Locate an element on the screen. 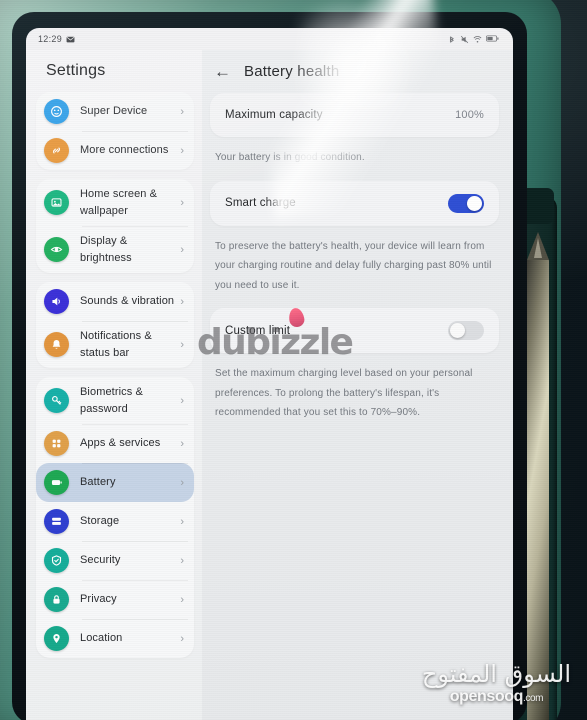  sidebar-item-label: Privacy is located at coordinates (98, 599).